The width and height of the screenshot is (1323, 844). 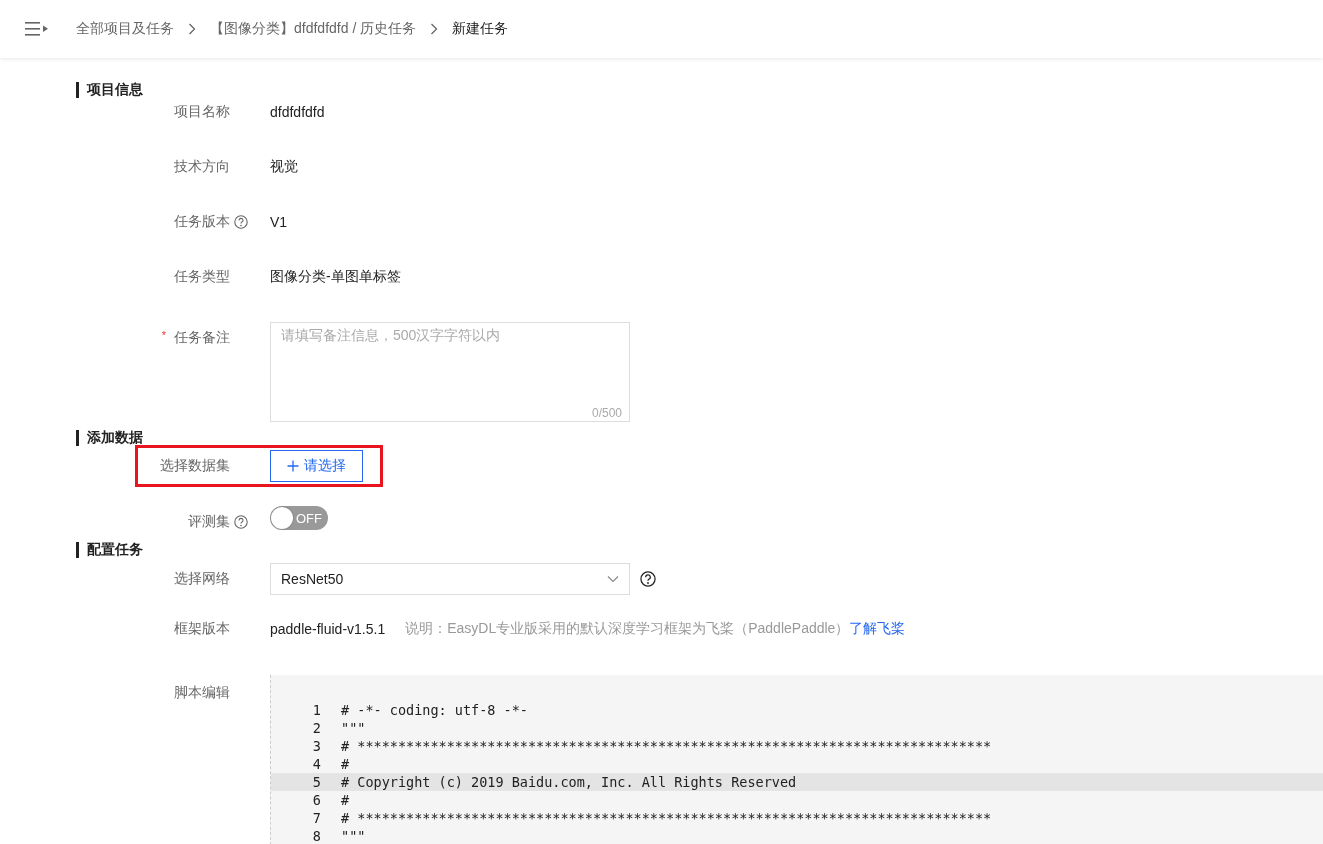 What do you see at coordinates (316, 818) in the screenshot?
I see `line-number: 7` at bounding box center [316, 818].